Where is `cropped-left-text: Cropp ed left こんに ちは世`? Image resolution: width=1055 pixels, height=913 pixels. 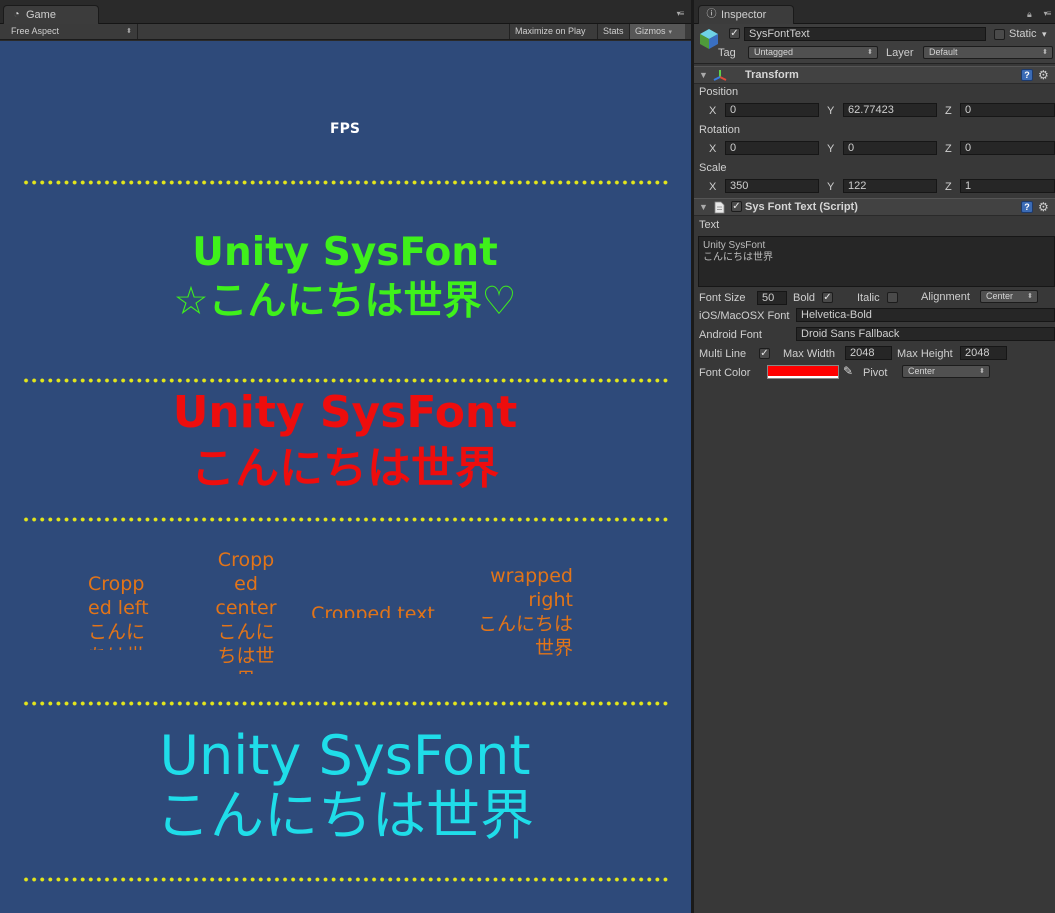 cropped-left-text: Cropp ed left こんに ちは世 is located at coordinates (118, 611).